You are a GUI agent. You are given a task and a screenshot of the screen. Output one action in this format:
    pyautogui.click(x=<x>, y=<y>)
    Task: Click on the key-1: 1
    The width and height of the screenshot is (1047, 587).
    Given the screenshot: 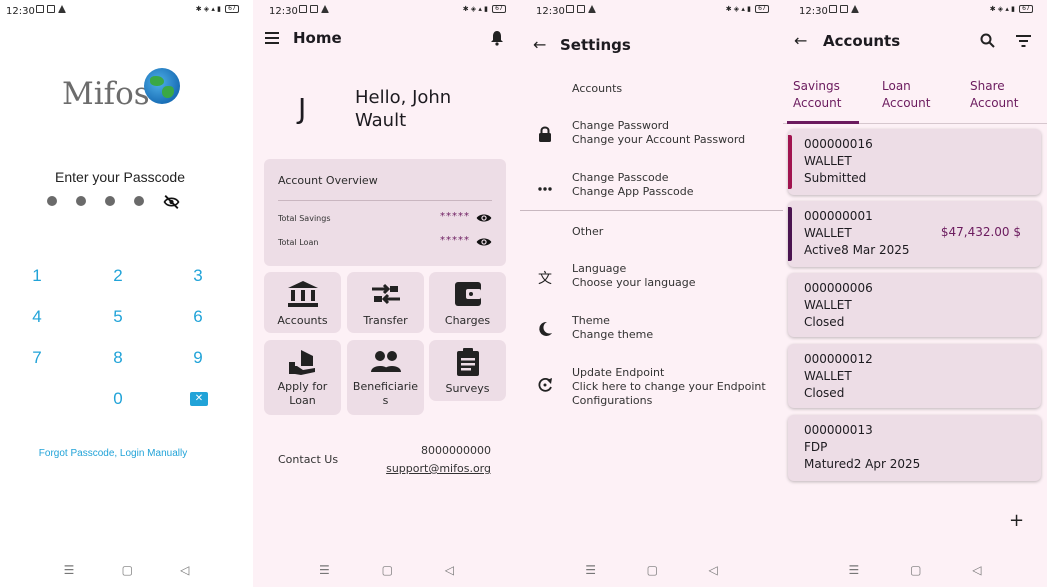 What is the action you would take?
    pyautogui.click(x=37, y=276)
    